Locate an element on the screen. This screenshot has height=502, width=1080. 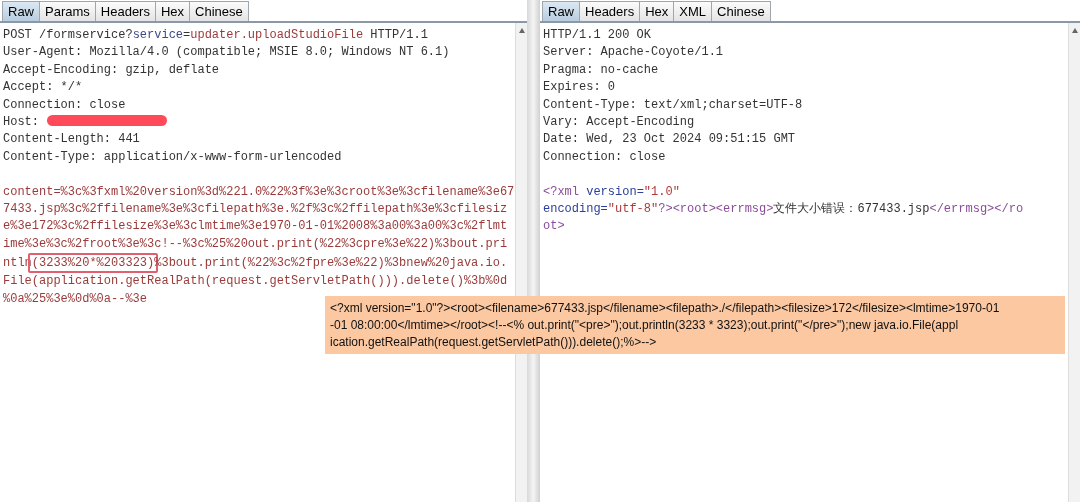
code-text: </errmsg></ro is located at coordinates (976, 209).